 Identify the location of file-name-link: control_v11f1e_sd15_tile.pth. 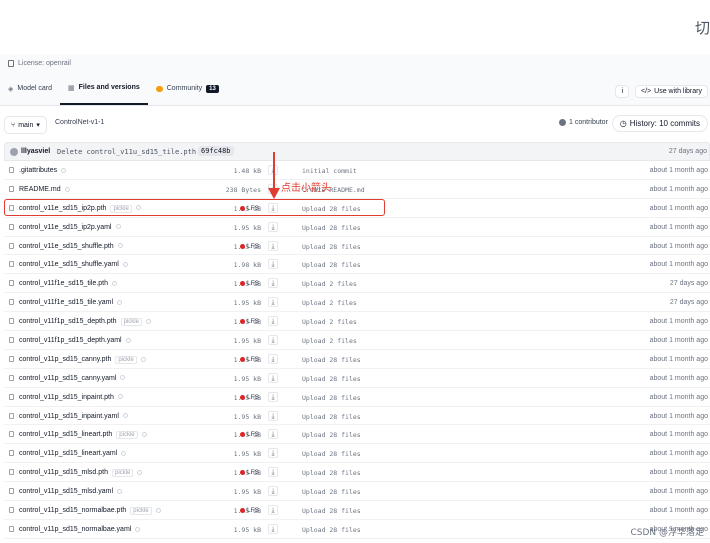
(63, 283).